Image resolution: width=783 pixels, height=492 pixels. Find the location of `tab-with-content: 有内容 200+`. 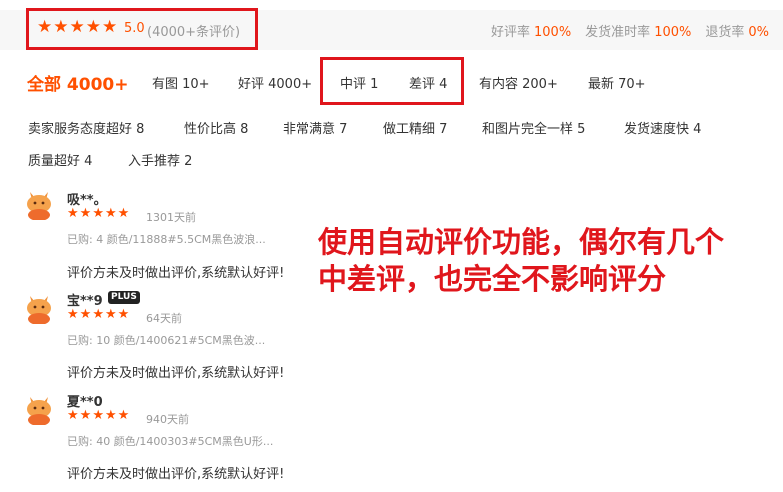

tab-with-content: 有内容 200+ is located at coordinates (518, 82).